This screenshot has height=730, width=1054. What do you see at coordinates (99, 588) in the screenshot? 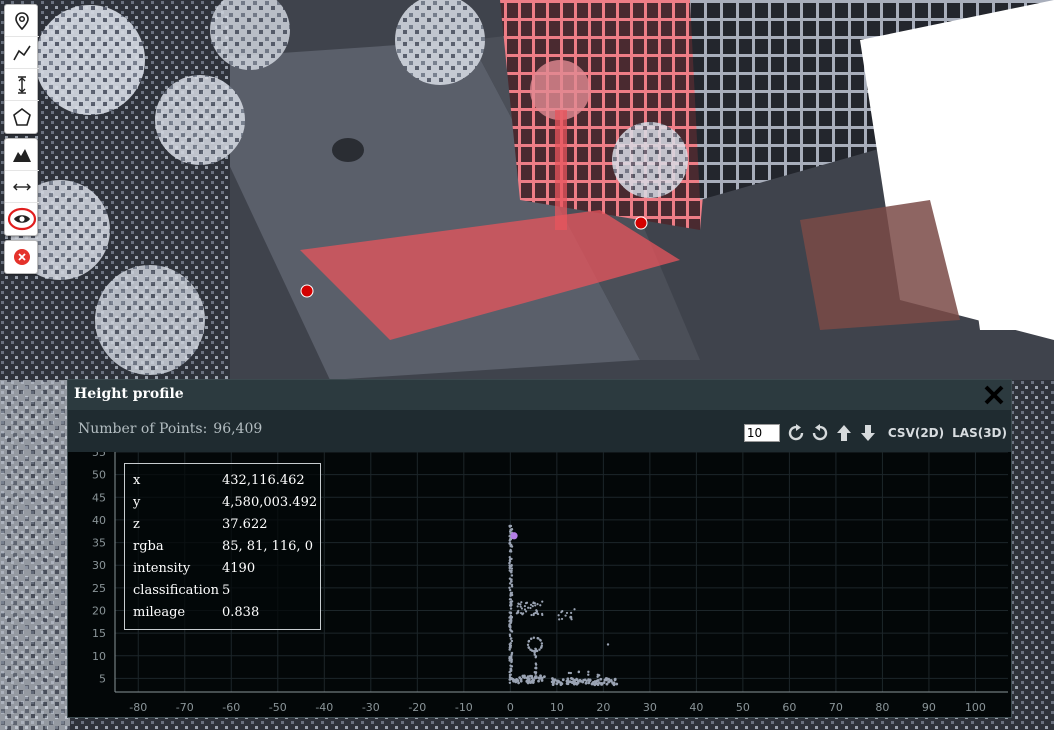
I see `y-tick-label: 25` at bounding box center [99, 588].